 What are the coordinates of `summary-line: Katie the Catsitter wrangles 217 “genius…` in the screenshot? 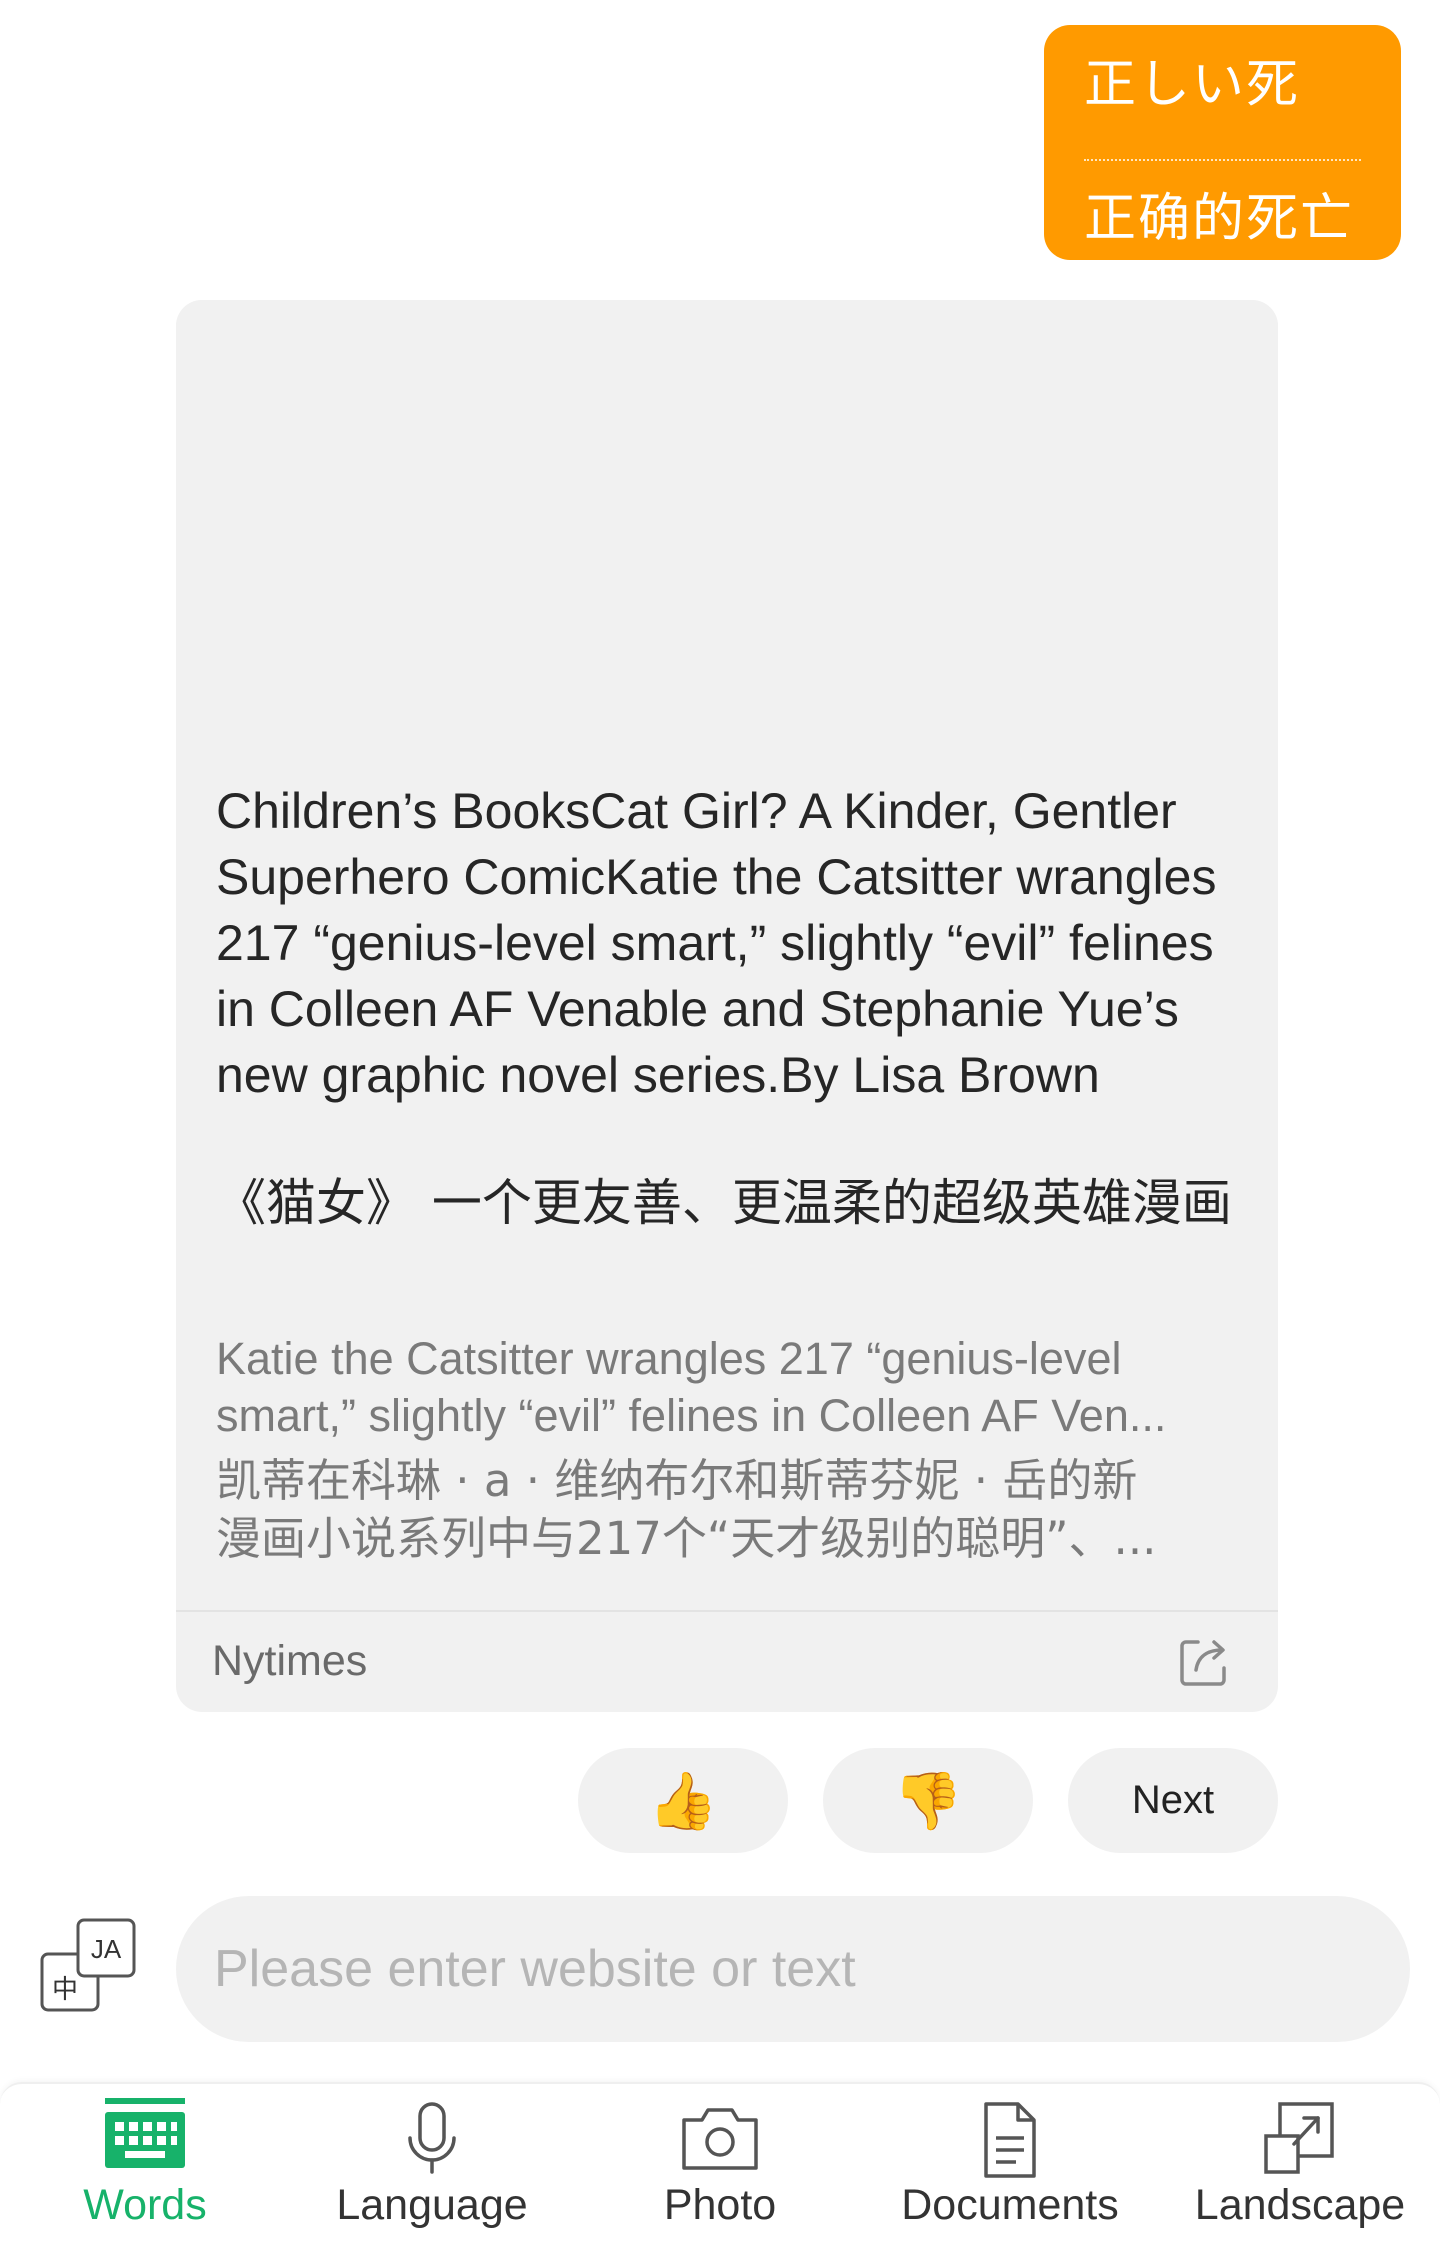 It's located at (669, 1358).